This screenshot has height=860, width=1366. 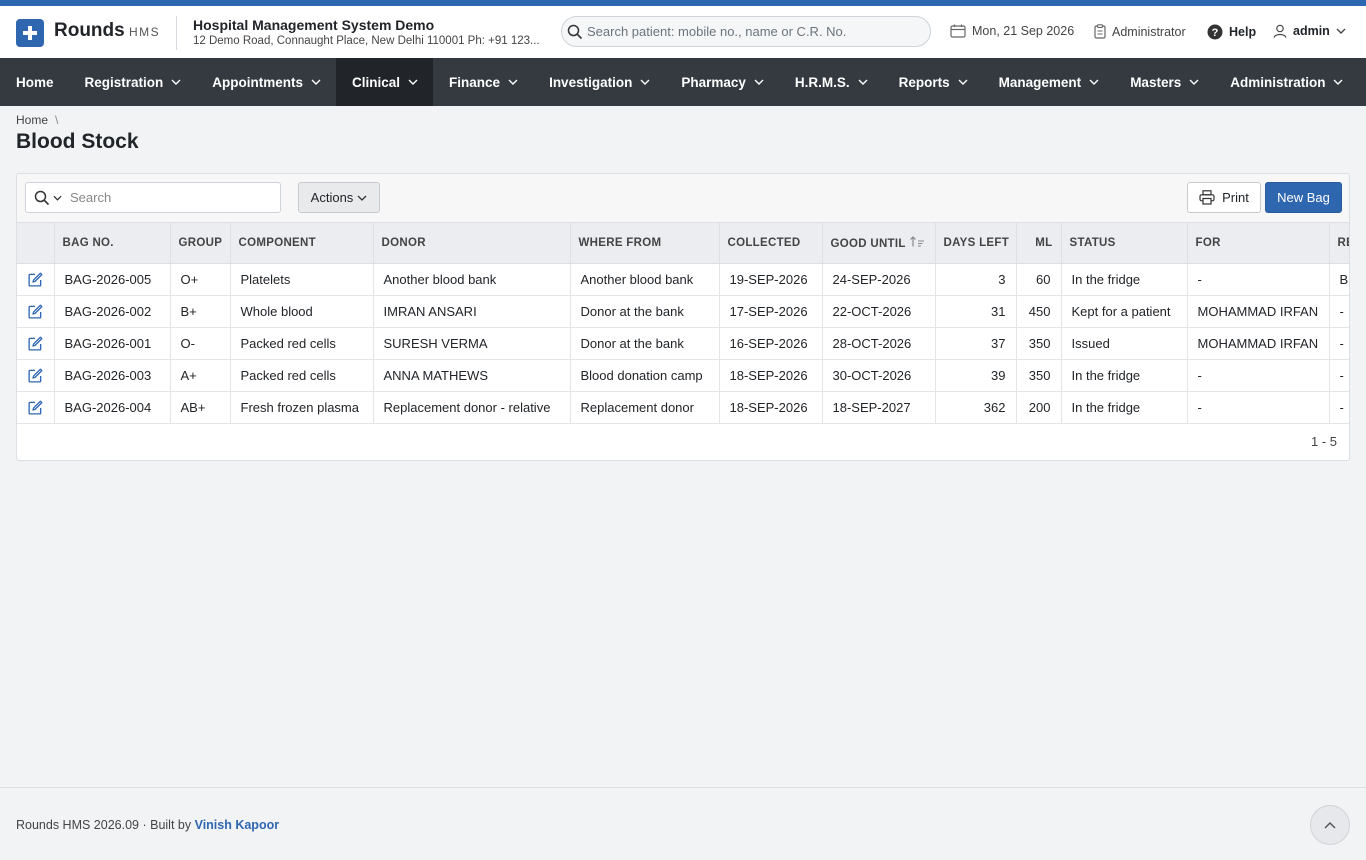 I want to click on cell-for: MOHAMMAD IRFAN, so click(x=1258, y=311).